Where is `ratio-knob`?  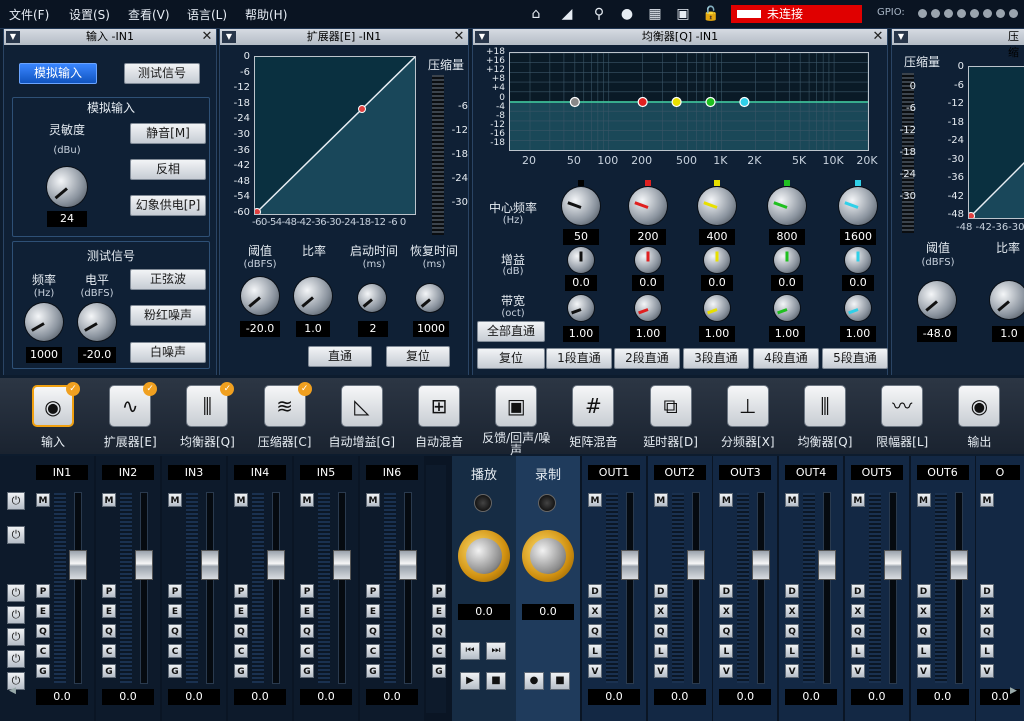 ratio-knob is located at coordinates (313, 296).